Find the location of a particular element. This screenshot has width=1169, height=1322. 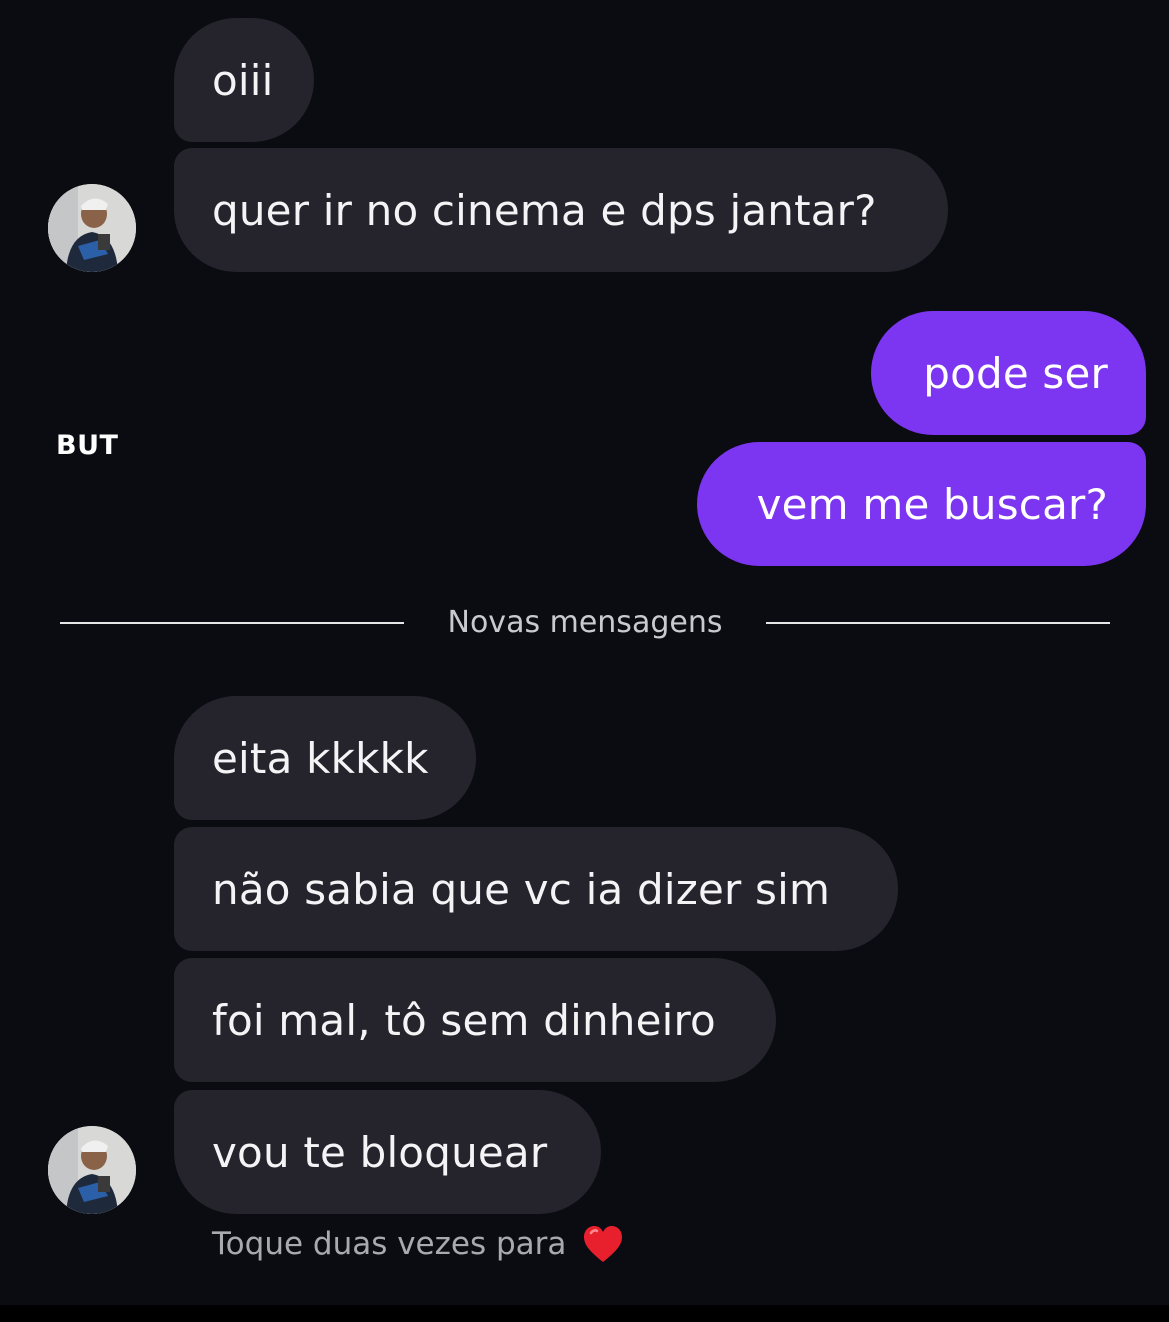

new-messages-divider: Novas mensagens is located at coordinates (585, 623).